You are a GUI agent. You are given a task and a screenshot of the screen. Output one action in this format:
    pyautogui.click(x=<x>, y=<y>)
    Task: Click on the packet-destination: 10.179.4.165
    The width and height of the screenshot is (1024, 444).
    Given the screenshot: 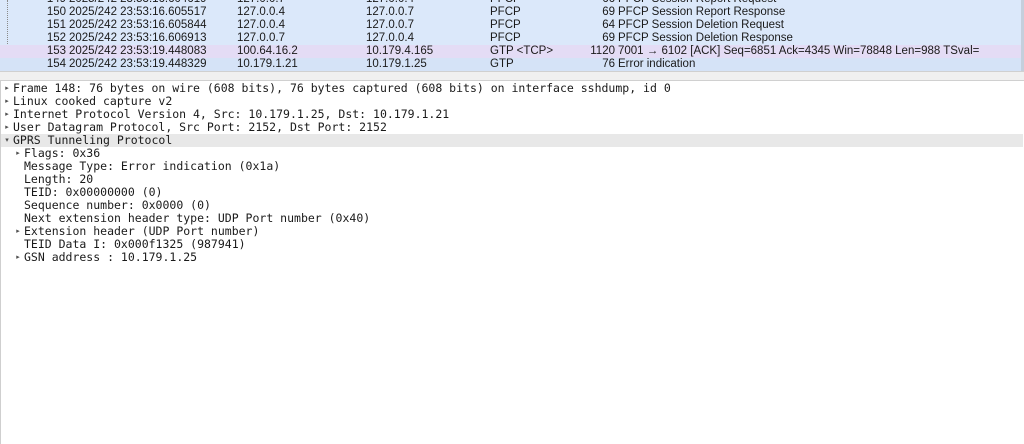 What is the action you would take?
    pyautogui.click(x=400, y=51)
    